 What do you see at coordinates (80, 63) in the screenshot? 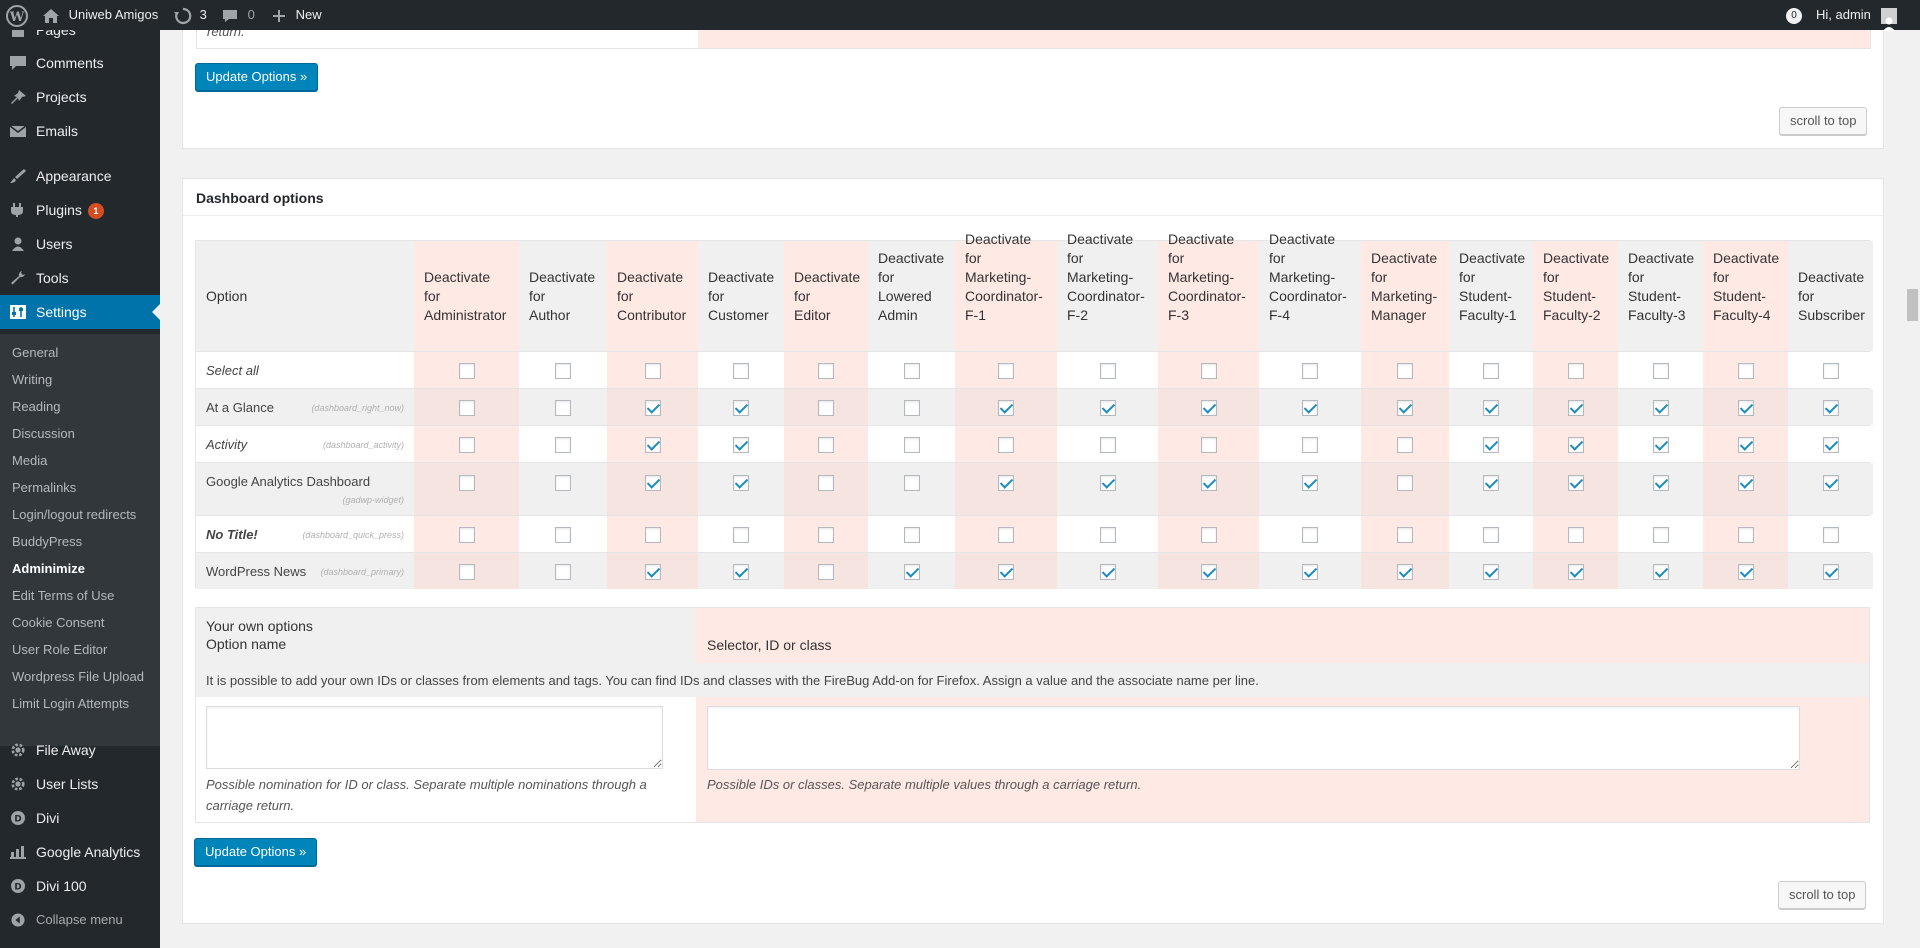
I see `menu-item-comments: Comments` at bounding box center [80, 63].